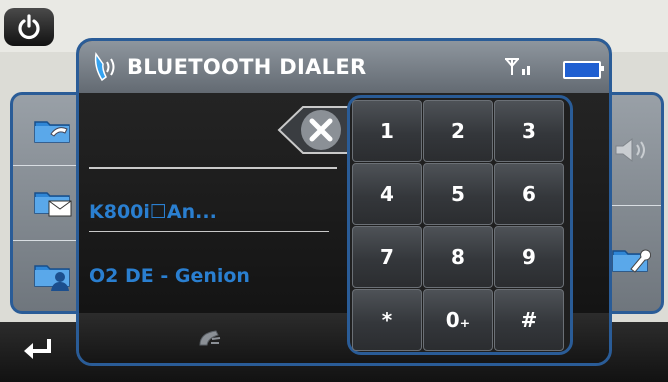 The height and width of the screenshot is (382, 668). What do you see at coordinates (104, 67) in the screenshot?
I see `bluetooth-phone-icon` at bounding box center [104, 67].